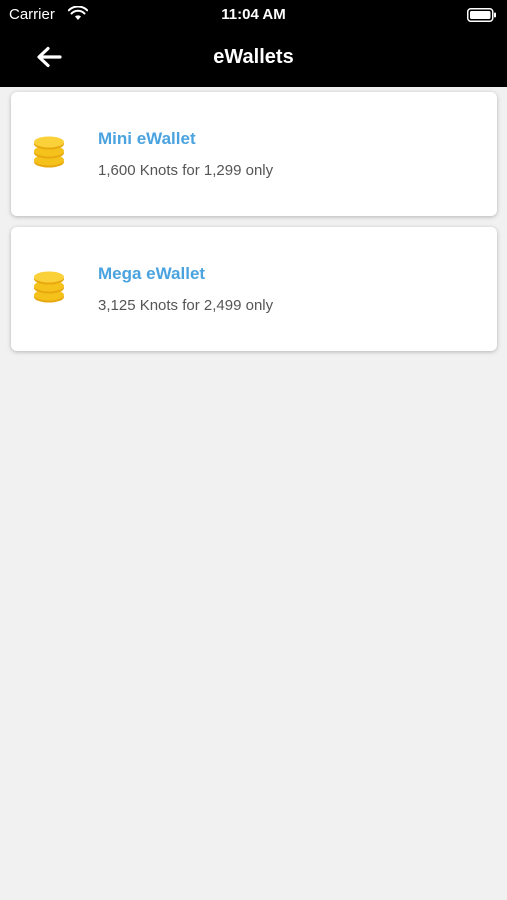 The height and width of the screenshot is (900, 507). What do you see at coordinates (482, 15) in the screenshot?
I see `battery-icon` at bounding box center [482, 15].